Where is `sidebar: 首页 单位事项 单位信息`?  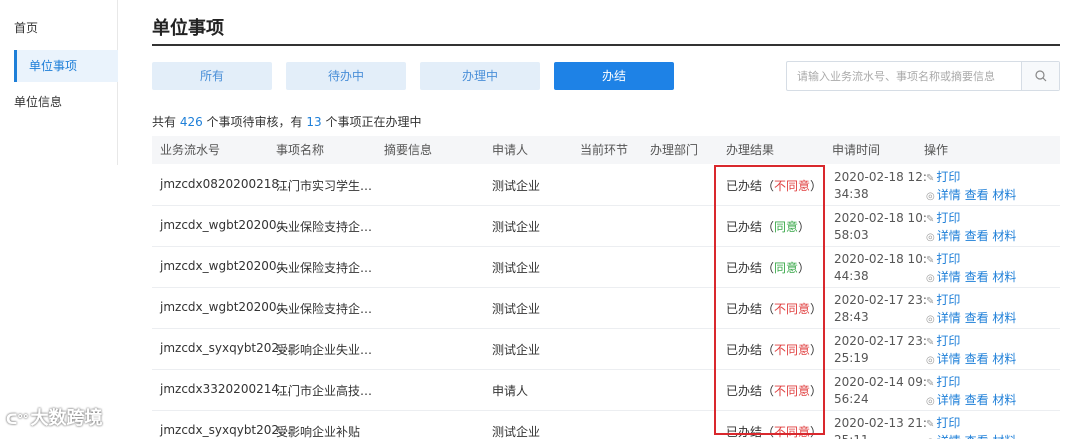 sidebar: 首页 单位事项 单位信息 is located at coordinates (59, 82).